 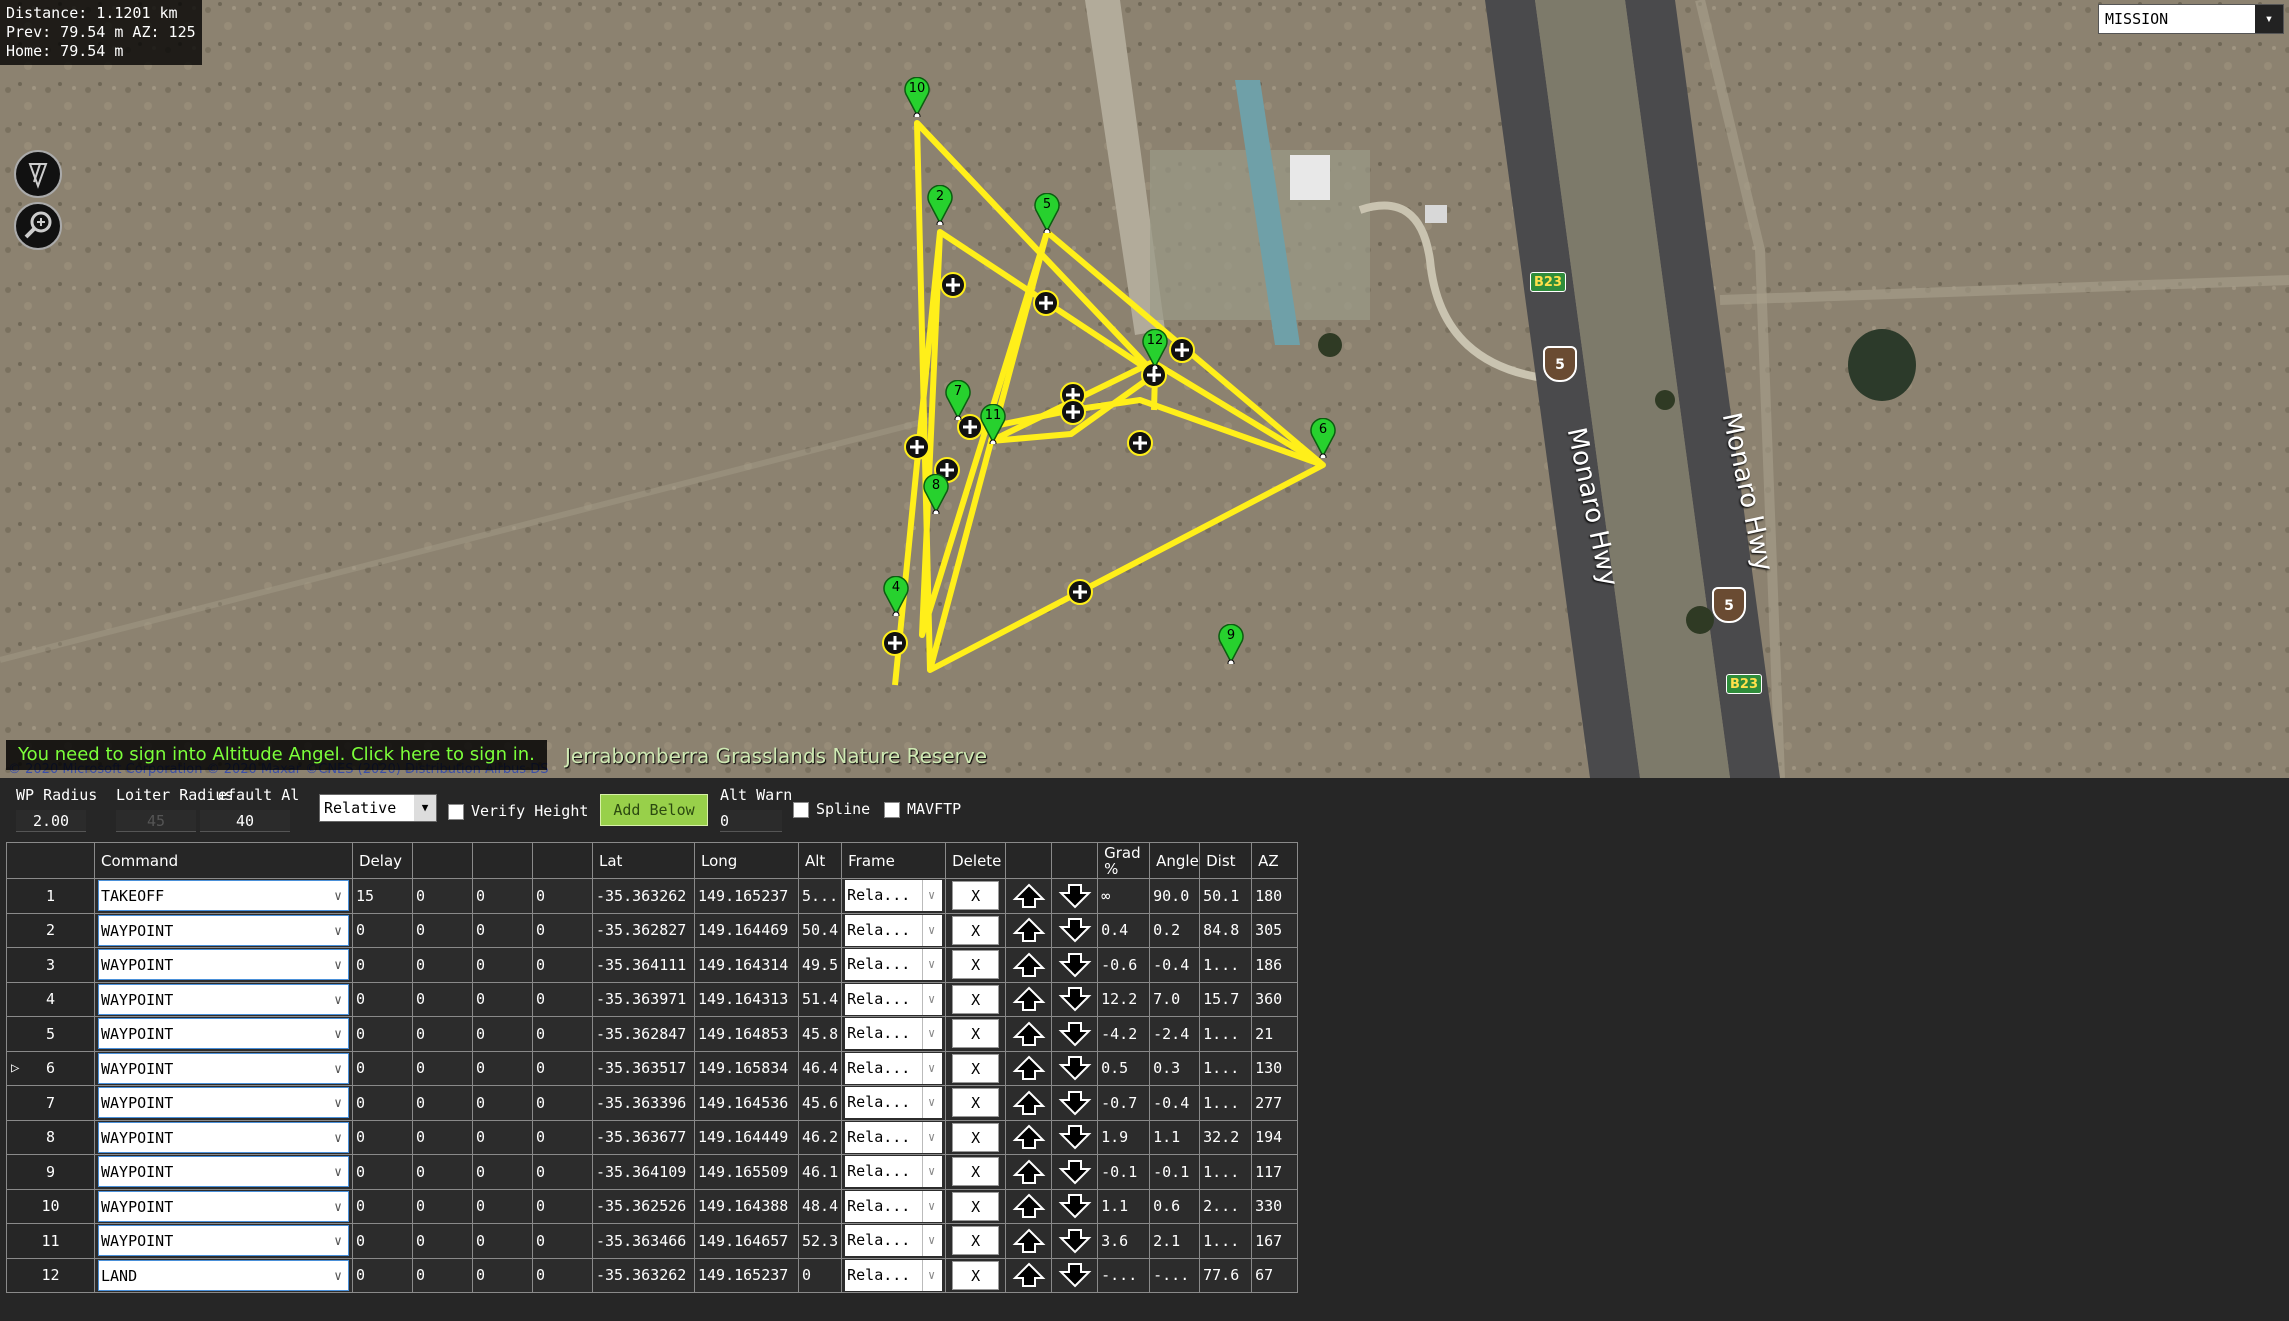 I want to click on az-cell: 117, so click(x=1275, y=1172).